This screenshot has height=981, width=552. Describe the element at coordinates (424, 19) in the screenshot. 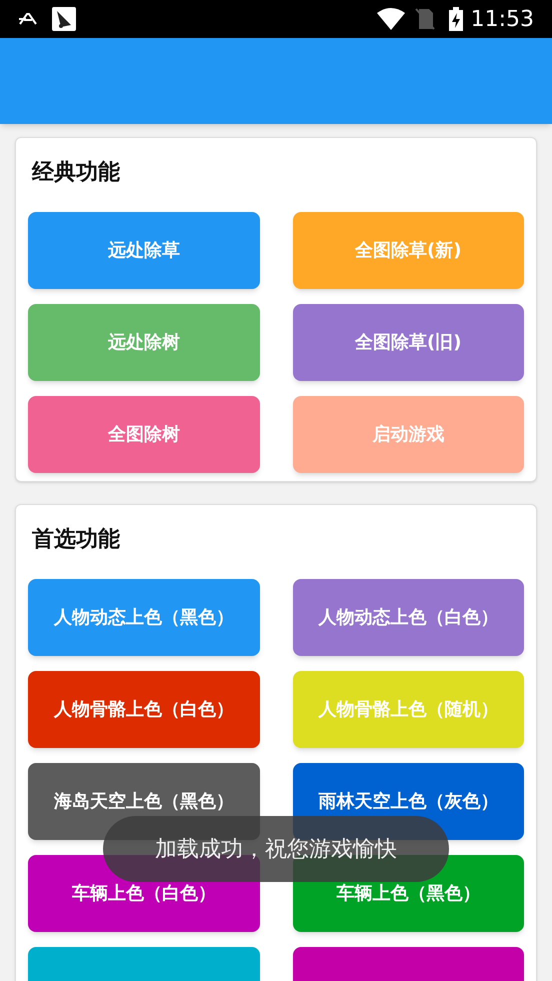

I see `no-sim-icon` at that location.